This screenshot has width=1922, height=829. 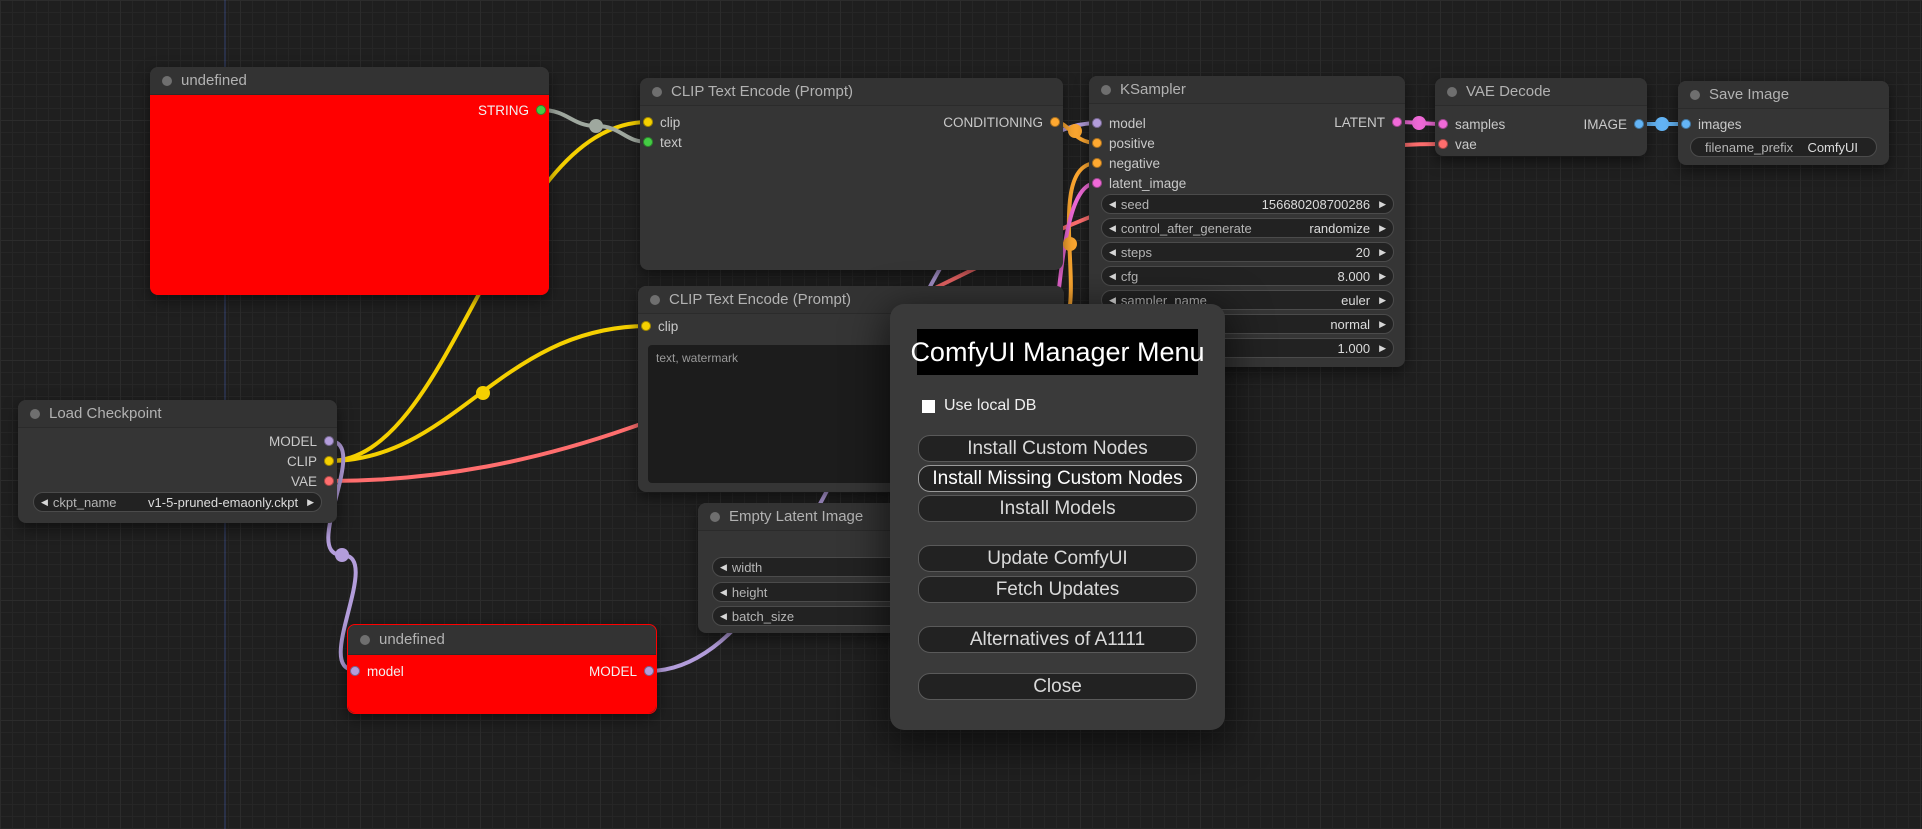 I want to click on widget-ckpt-name: ◀ ckpt_name v1-5-pruned-emaonly.ckpt ▶, so click(x=177, y=502).